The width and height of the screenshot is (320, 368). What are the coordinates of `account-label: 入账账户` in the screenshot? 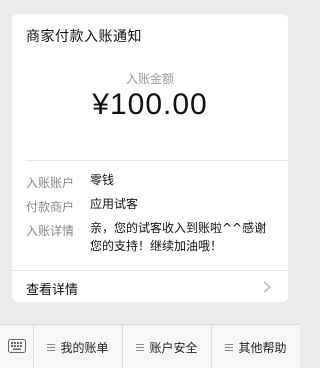 It's located at (50, 183).